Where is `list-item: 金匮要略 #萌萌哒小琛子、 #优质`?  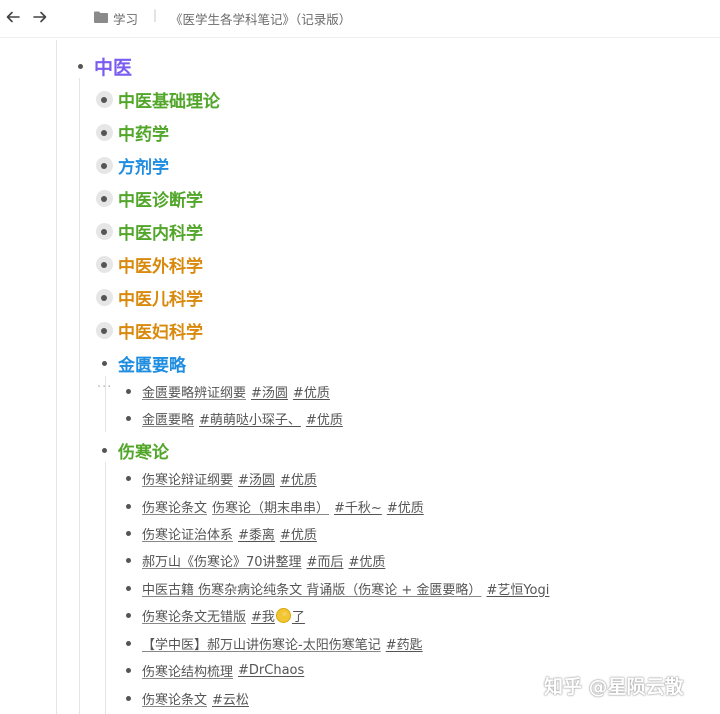 list-item: 金匮要略 #萌萌哒小琛子、 #优质 is located at coordinates (230, 418).